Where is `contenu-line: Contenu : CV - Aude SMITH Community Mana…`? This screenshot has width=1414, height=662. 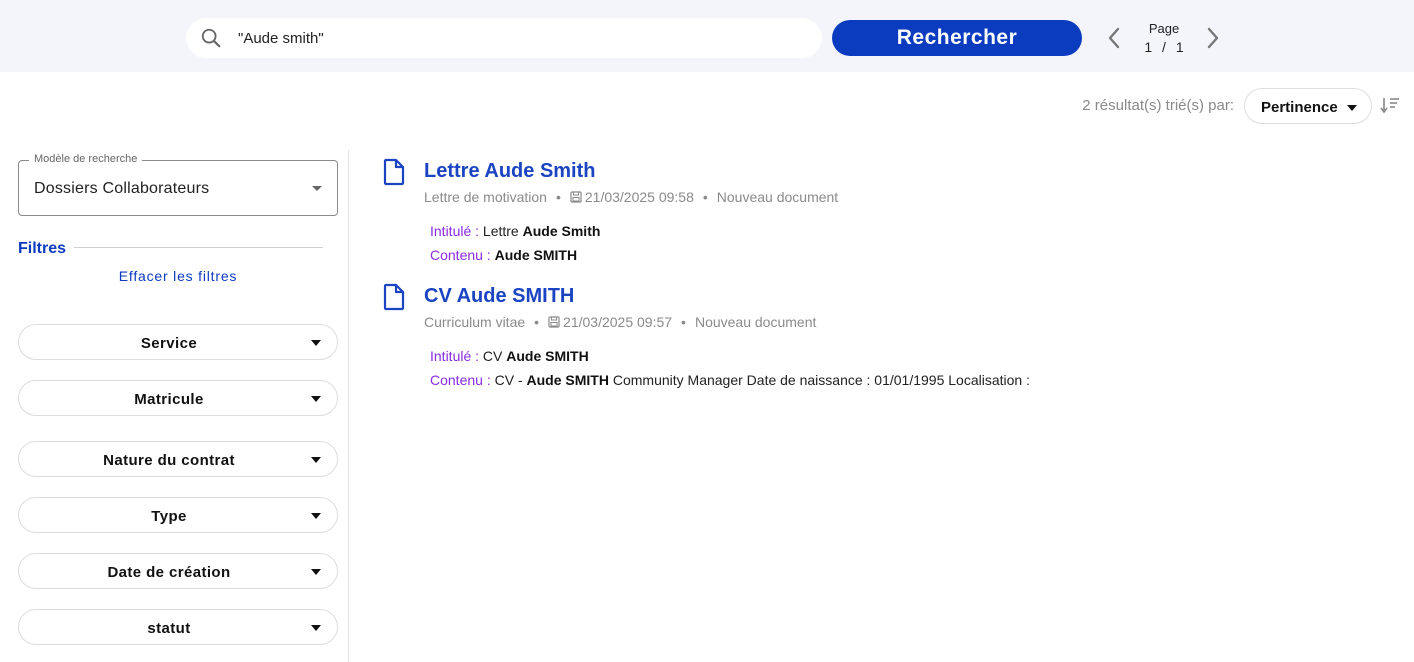 contenu-line: Contenu : CV - Aude SMITH Community Mana… is located at coordinates (730, 380).